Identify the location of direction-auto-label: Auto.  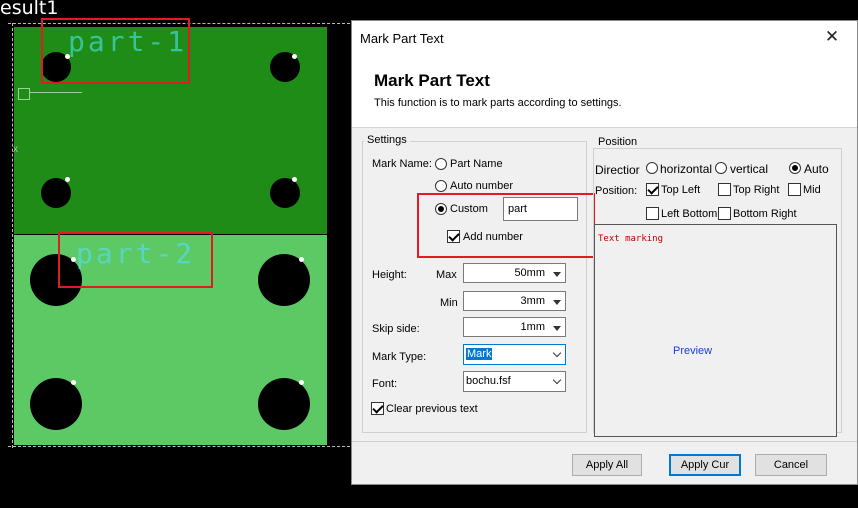
(816, 169).